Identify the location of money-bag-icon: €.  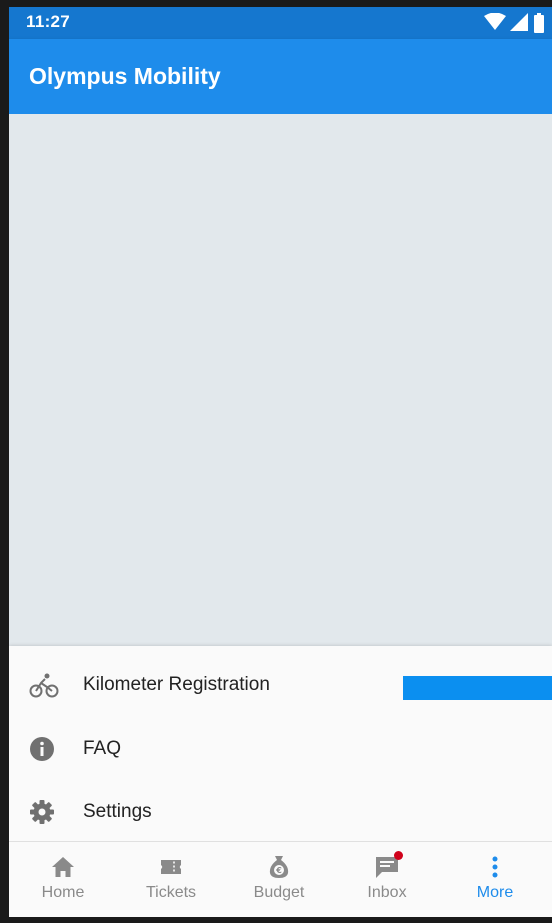
(279, 867).